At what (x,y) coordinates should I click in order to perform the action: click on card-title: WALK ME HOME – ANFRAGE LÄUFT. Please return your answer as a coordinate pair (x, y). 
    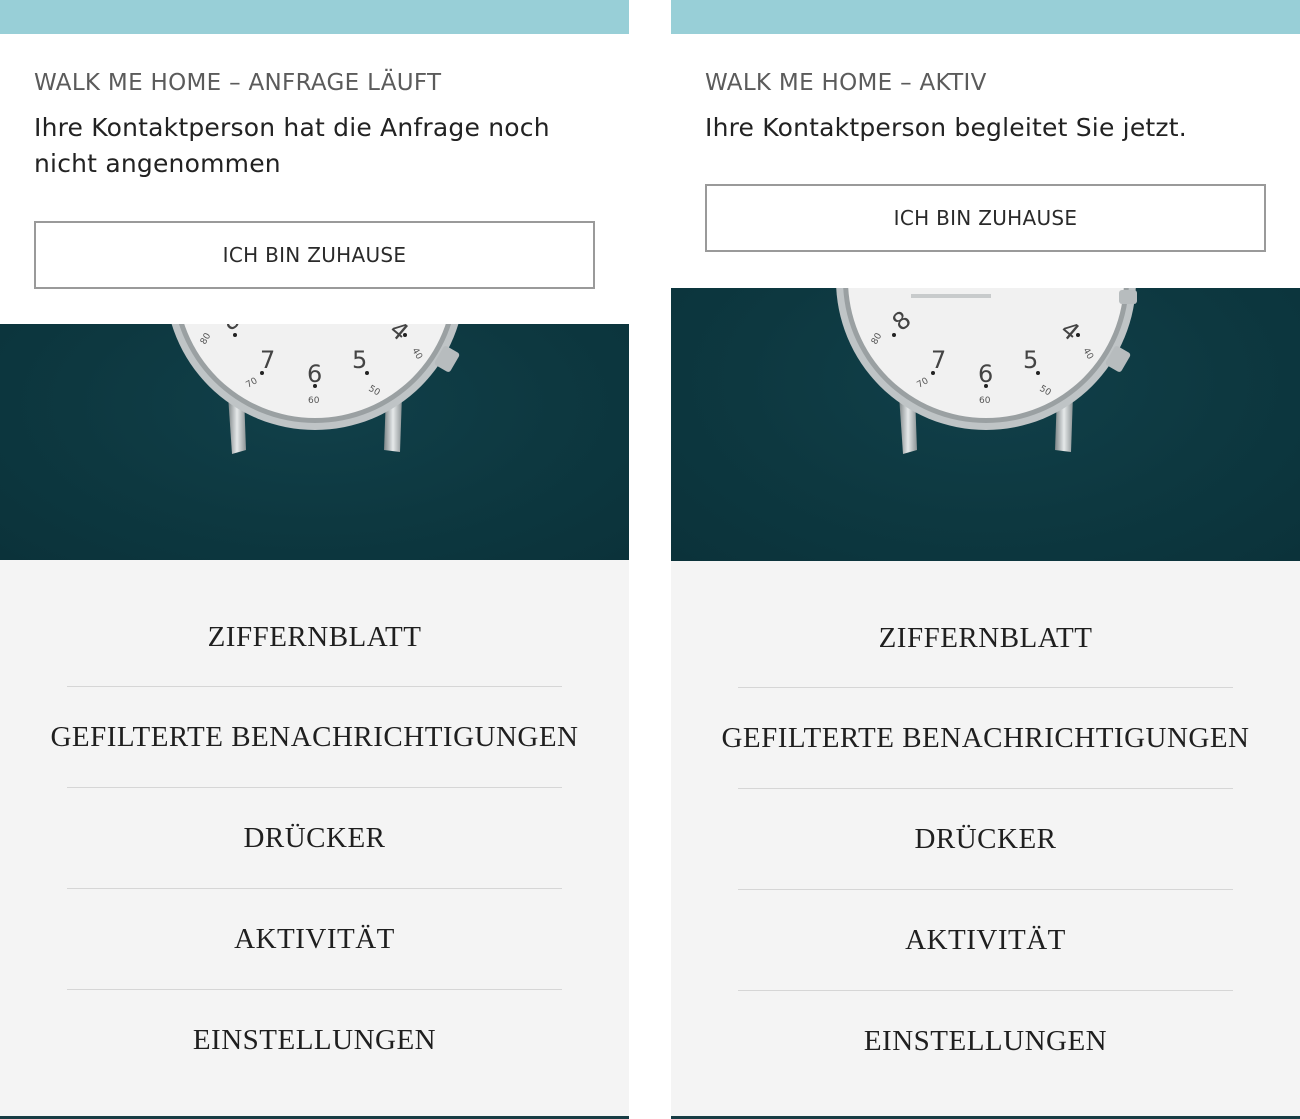
    Looking at the image, I should click on (238, 83).